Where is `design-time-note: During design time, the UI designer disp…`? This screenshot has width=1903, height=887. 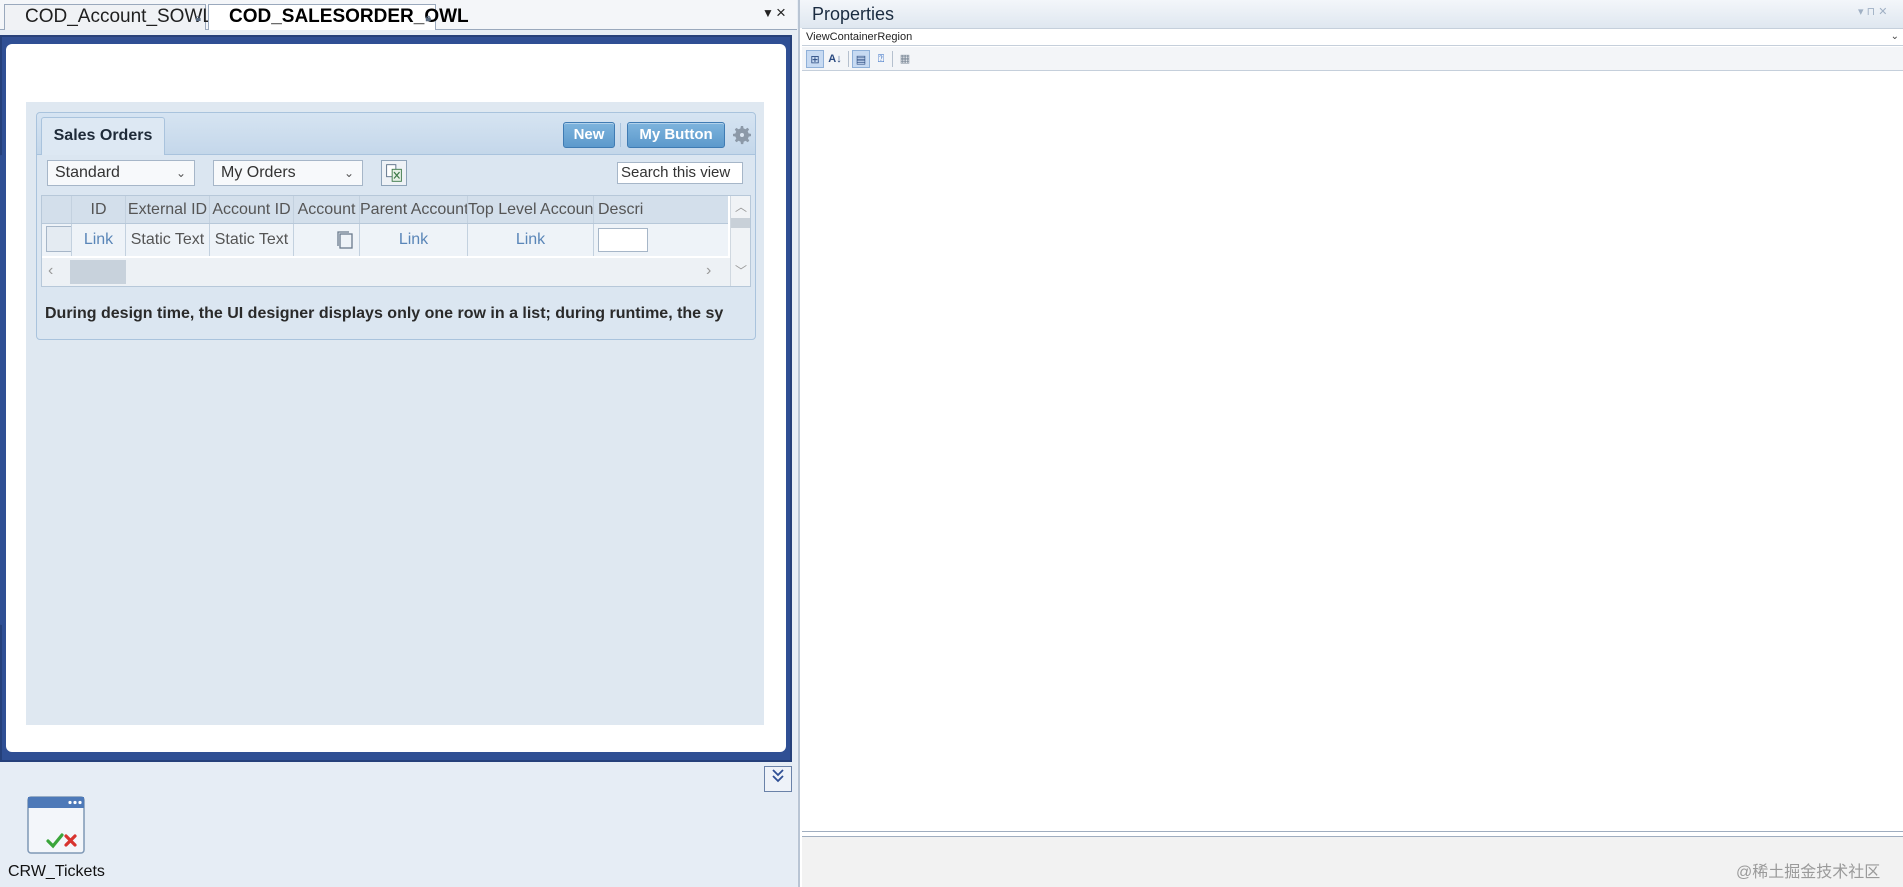
design-time-note: During design time, the UI designer disp… is located at coordinates (384, 313).